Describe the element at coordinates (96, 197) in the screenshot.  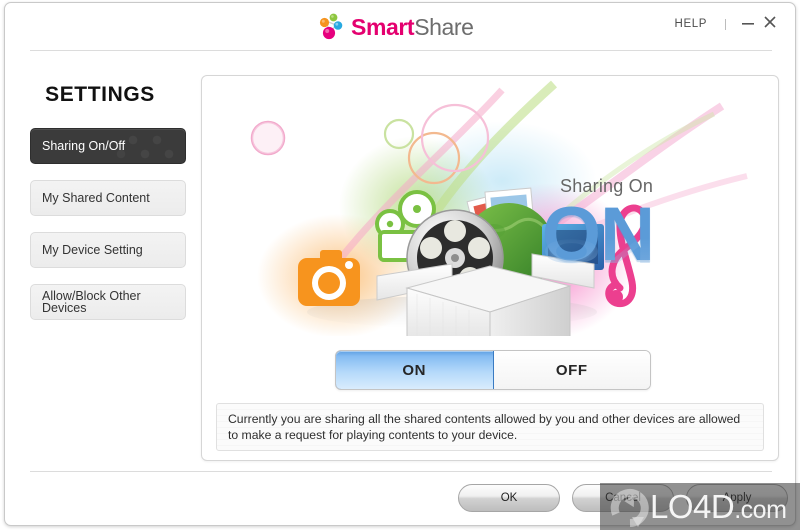
I see `sidebar-item-label: My Shared Content` at that location.